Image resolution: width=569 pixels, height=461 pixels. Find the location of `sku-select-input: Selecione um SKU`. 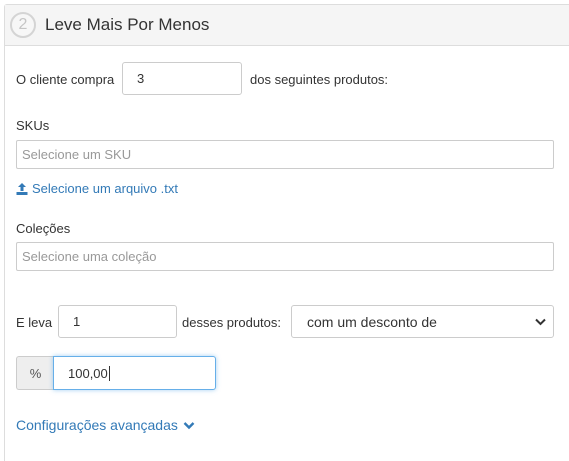

sku-select-input: Selecione um SKU is located at coordinates (285, 154).